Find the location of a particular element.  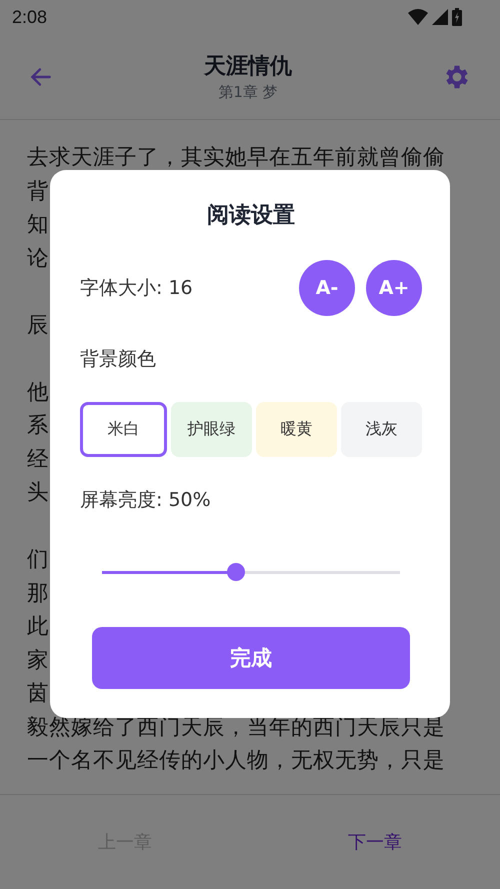

background-option: 米白 is located at coordinates (123, 429).